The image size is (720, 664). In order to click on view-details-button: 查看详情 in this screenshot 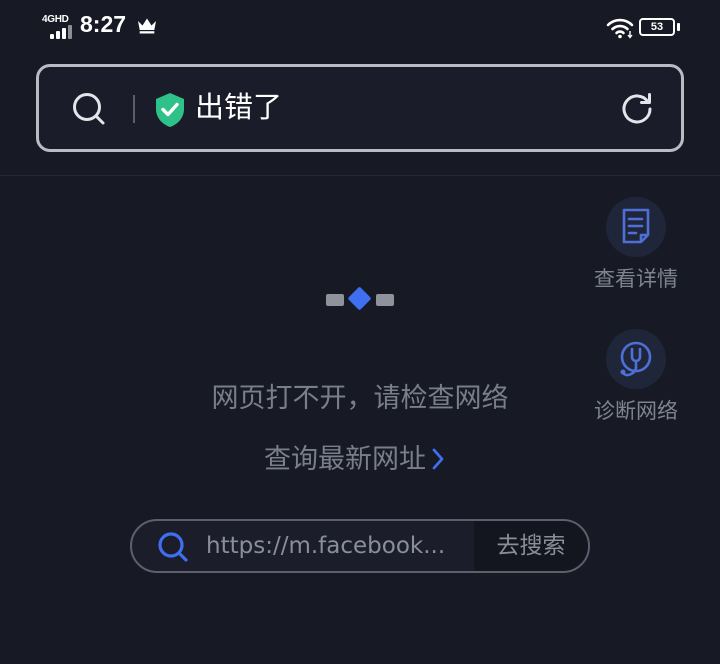, I will do `click(636, 245)`.